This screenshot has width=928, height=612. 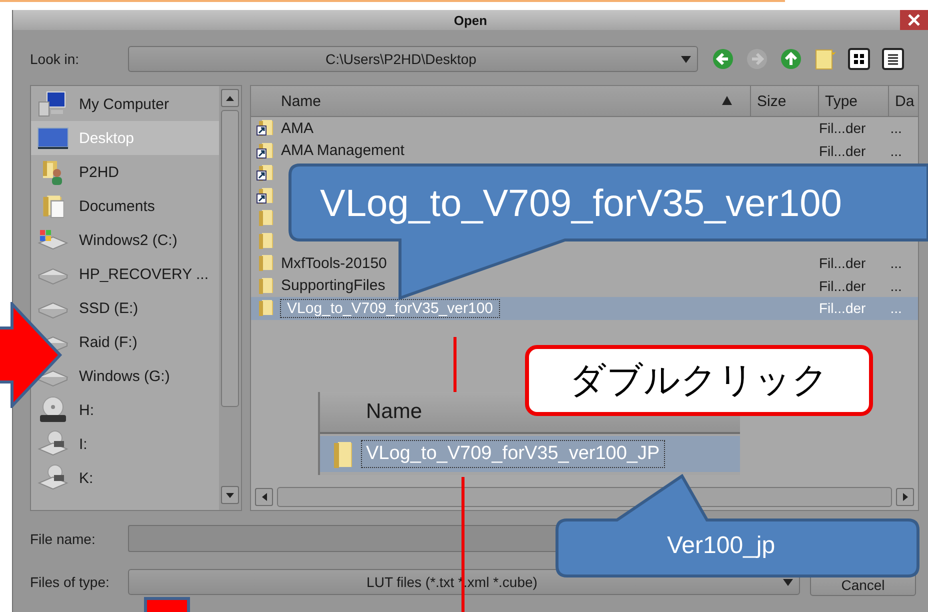 What do you see at coordinates (55, 59) in the screenshot?
I see `look-in-label: Look in:` at bounding box center [55, 59].